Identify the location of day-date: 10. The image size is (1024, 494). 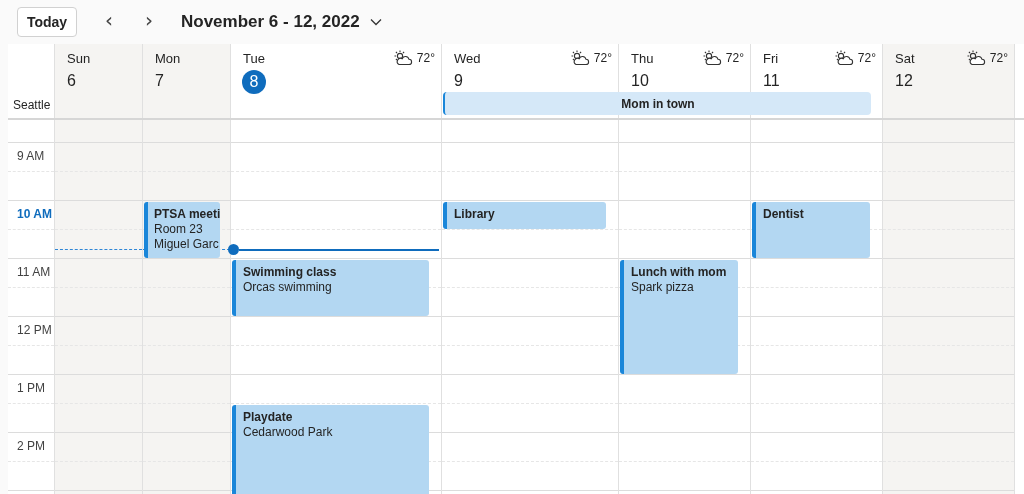
(640, 81).